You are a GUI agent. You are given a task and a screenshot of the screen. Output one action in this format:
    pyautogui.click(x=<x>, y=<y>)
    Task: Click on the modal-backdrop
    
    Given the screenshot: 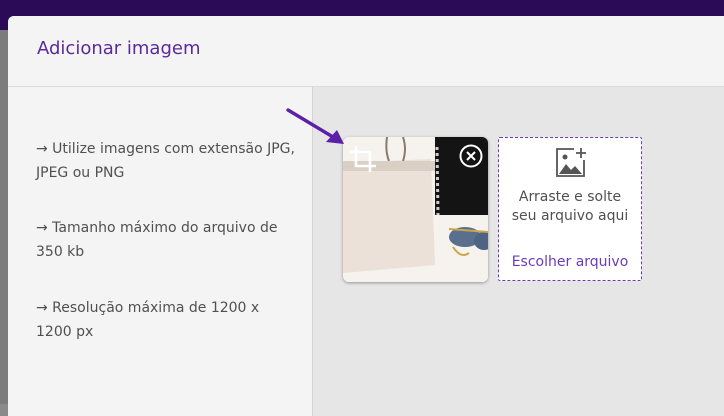 What is the action you would take?
    pyautogui.click(x=4, y=217)
    